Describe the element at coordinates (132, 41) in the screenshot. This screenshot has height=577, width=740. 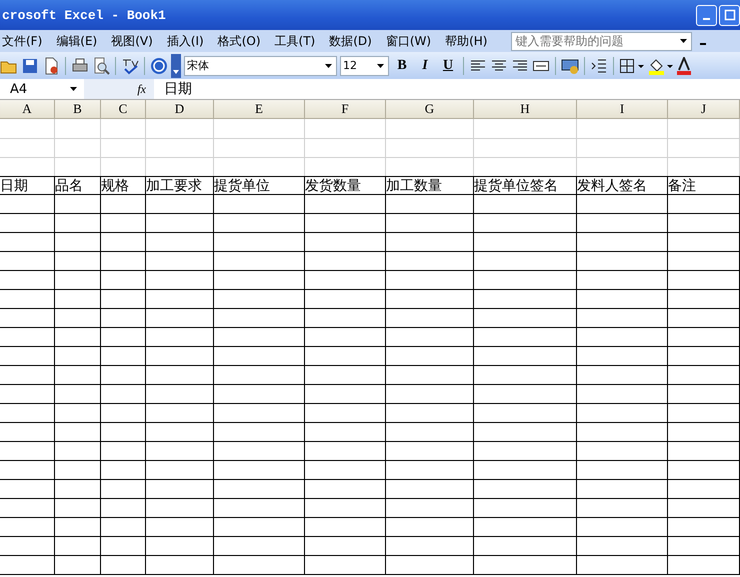
I see `menu-item: 视图(V)` at that location.